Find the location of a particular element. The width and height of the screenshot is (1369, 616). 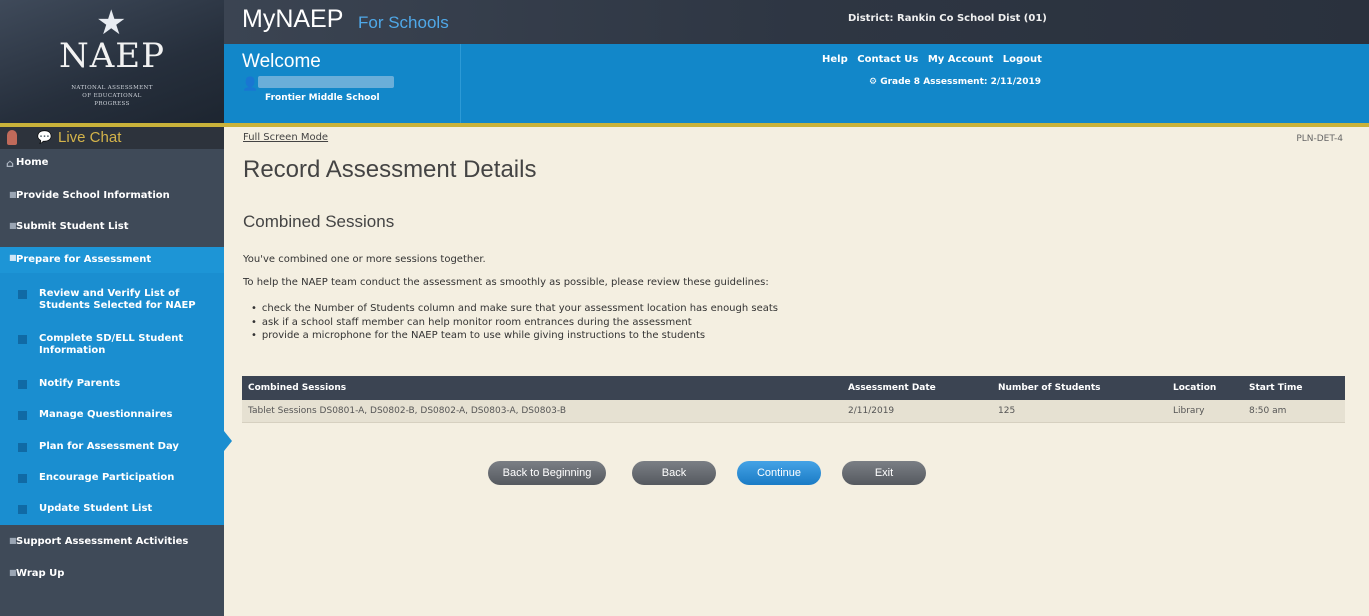

section-title: Combined Sessions is located at coordinates (319, 221).